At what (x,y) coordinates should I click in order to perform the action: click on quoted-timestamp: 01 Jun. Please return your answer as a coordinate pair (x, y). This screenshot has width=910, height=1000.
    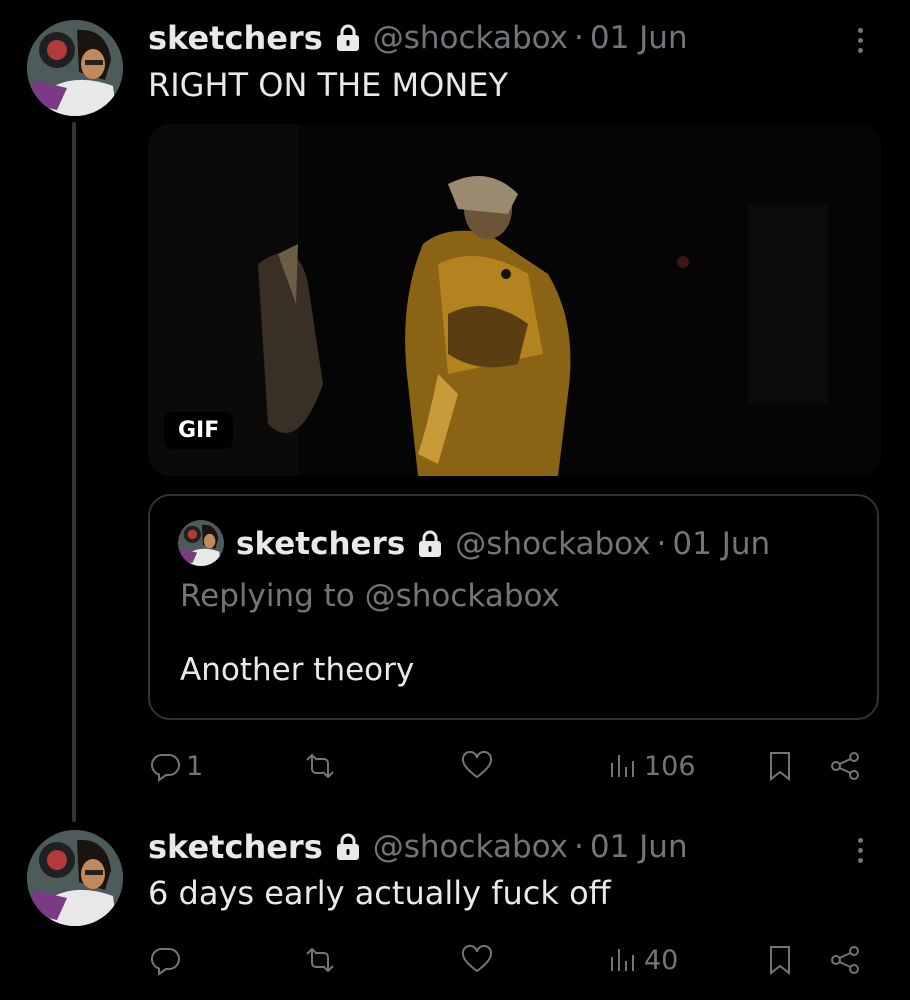
    Looking at the image, I should click on (721, 544).